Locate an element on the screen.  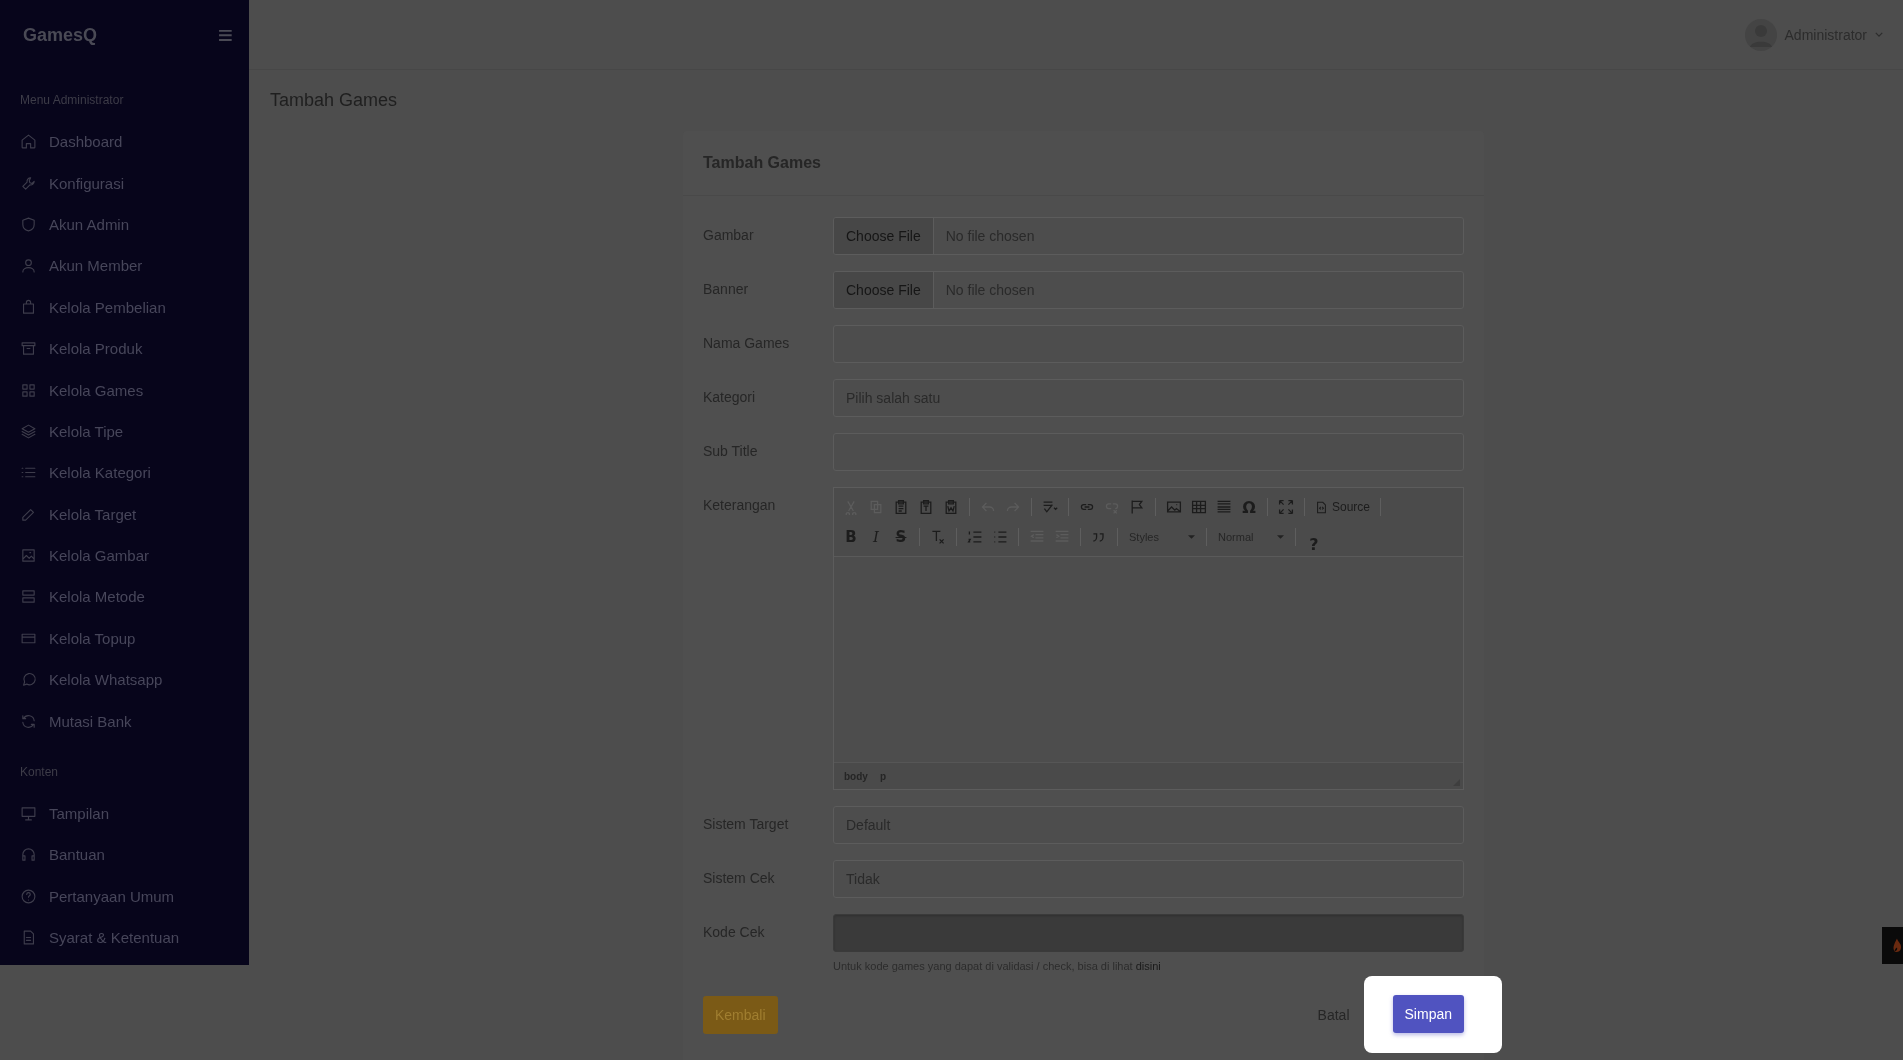
sidebar-item: Mutasi Bank is located at coordinates (134, 721).